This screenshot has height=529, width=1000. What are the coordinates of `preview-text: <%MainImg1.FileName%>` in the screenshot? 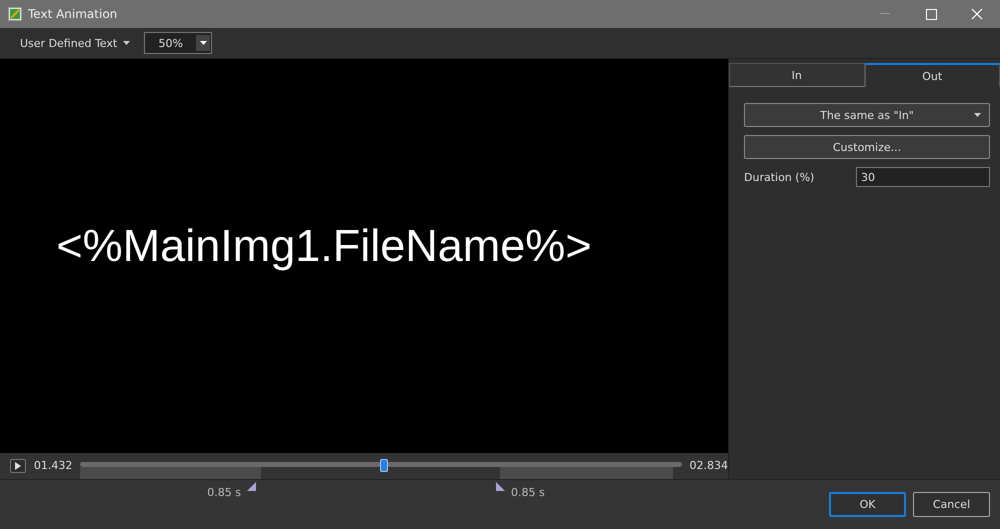 It's located at (324, 246).